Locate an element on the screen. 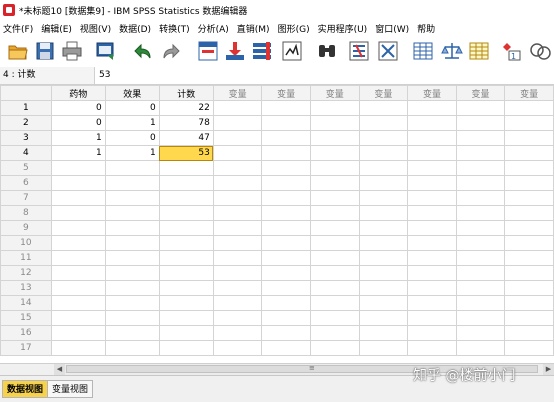  menu-utilities: 实用程序(U) is located at coordinates (344, 28).